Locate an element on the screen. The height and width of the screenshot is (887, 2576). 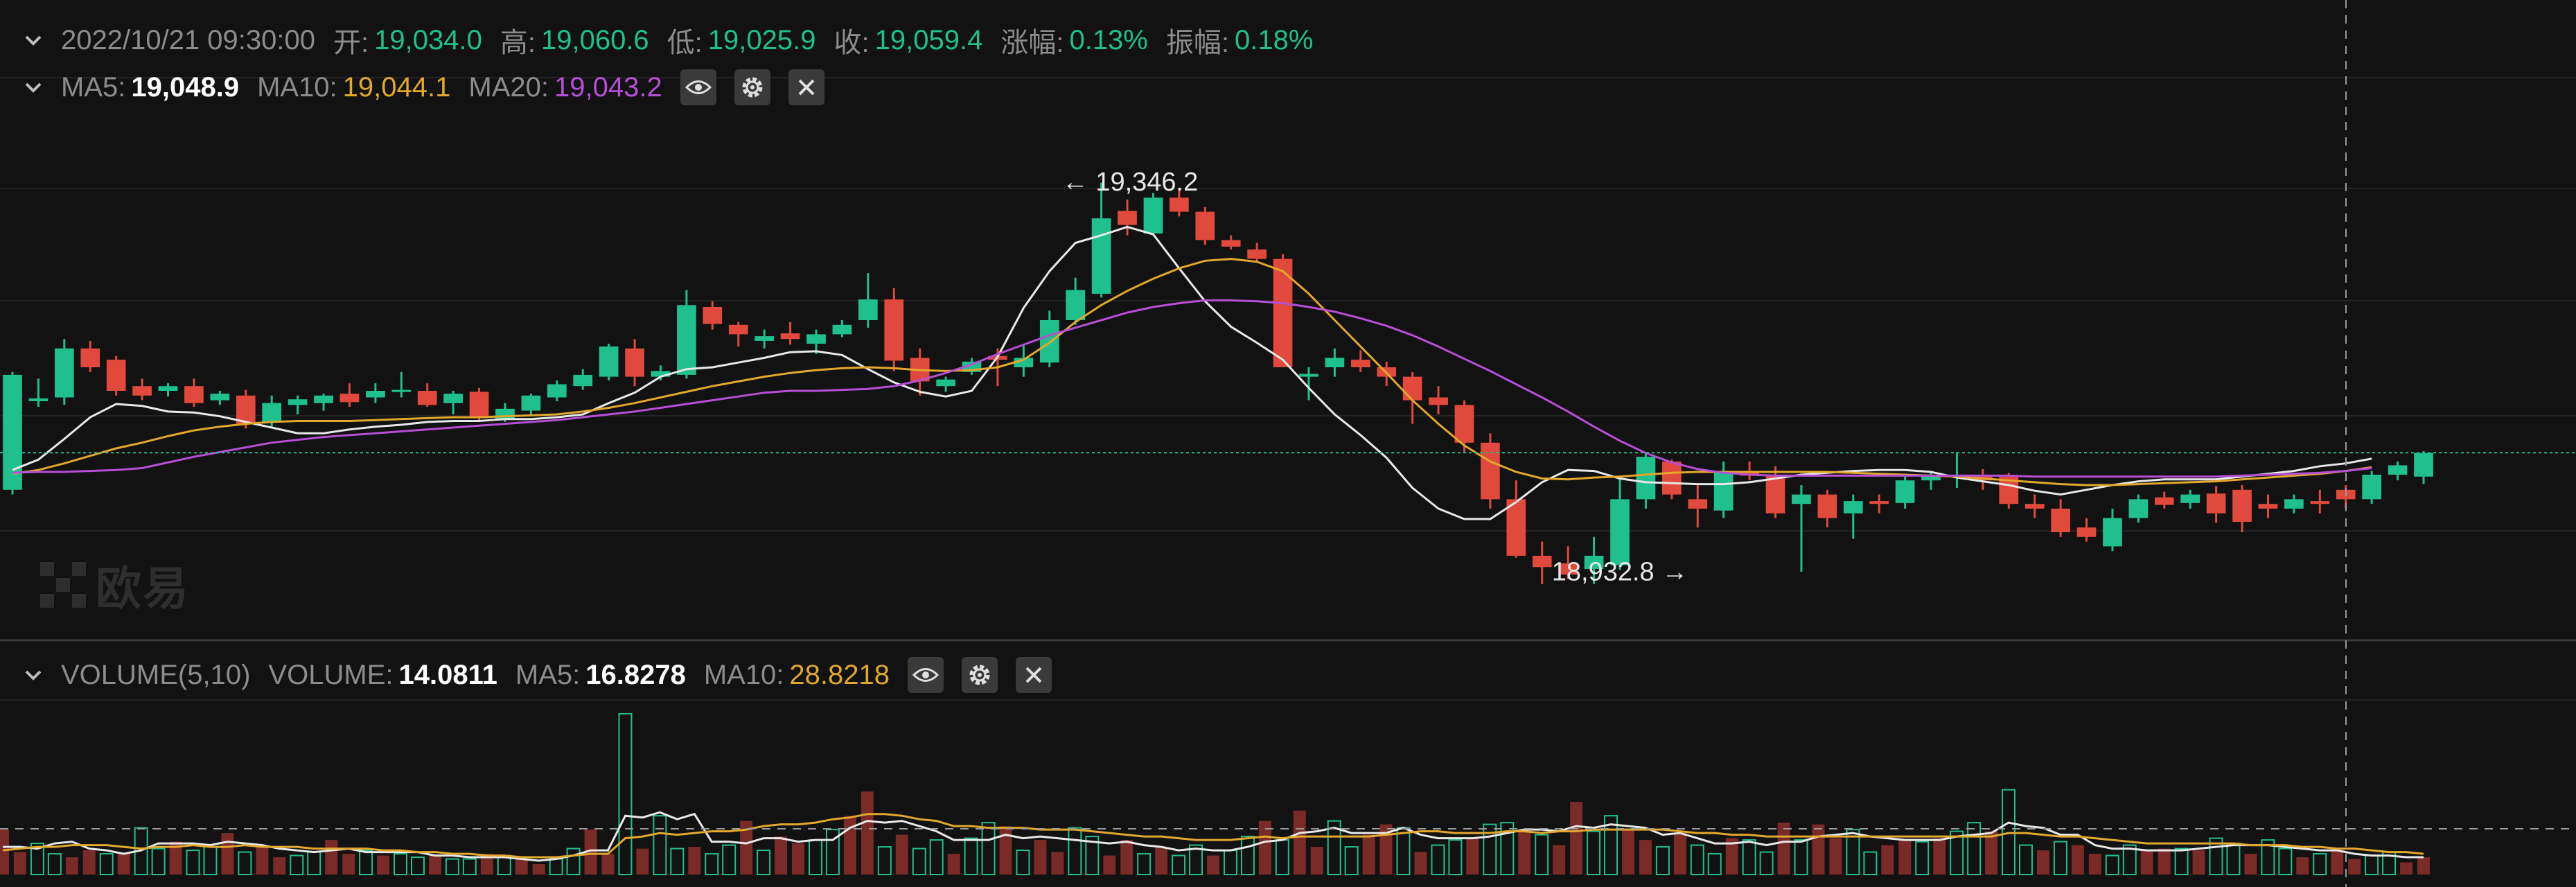
ma20-label: MA20: is located at coordinates (508, 87).